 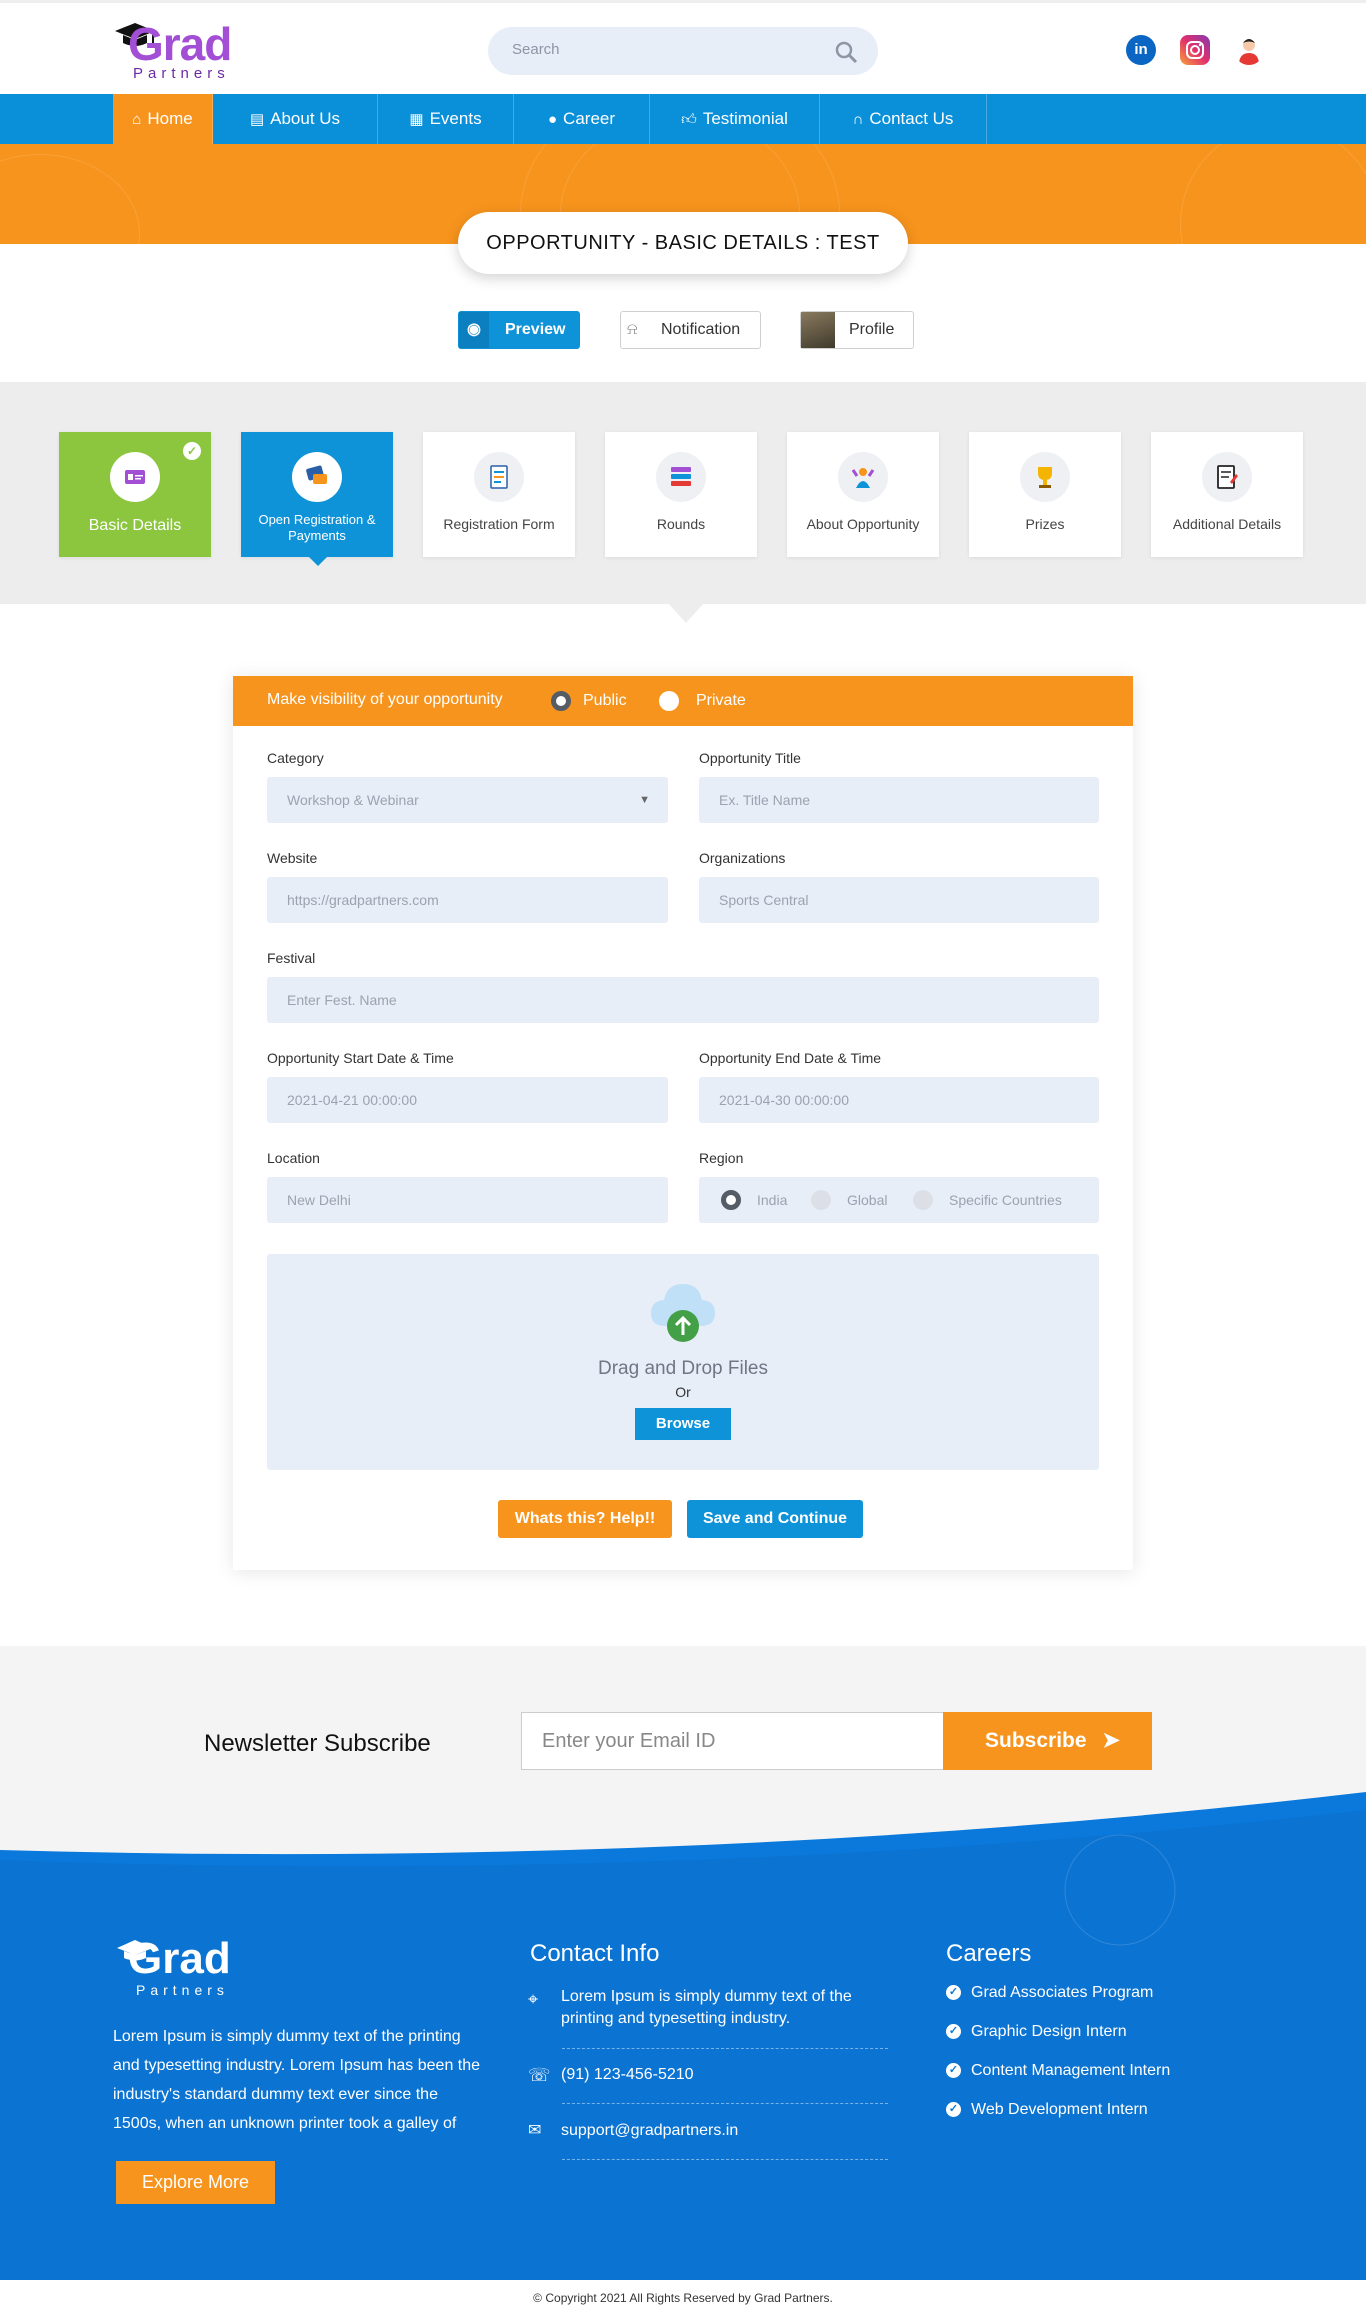 I want to click on step-basic-details: ✓ Basic Details, so click(x=135, y=494).